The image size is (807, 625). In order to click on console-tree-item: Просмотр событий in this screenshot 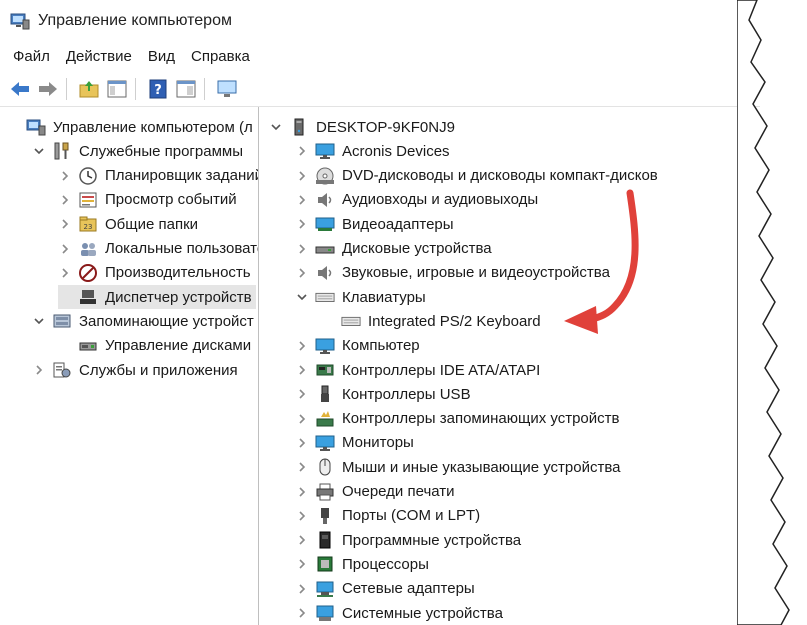, I will do `click(147, 200)`.